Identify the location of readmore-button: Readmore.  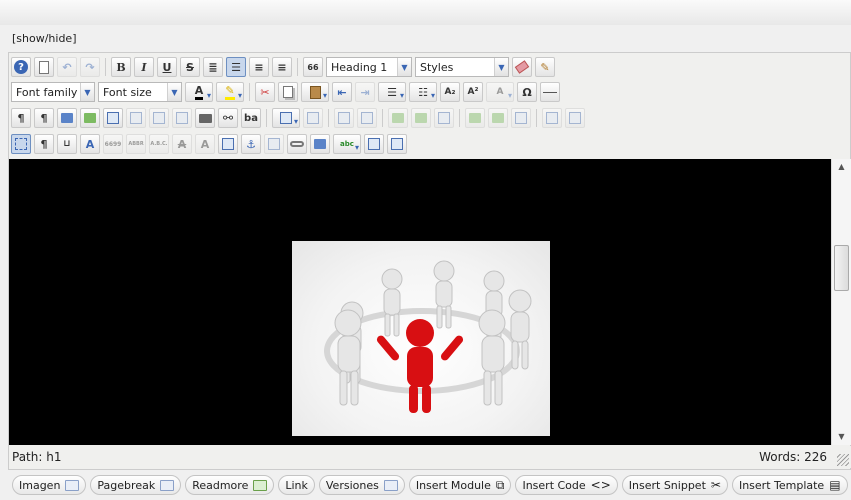
(230, 485).